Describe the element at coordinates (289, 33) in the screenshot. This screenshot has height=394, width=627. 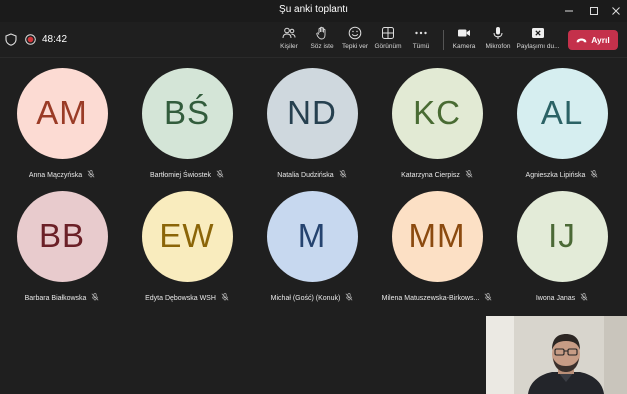
I see `people-icon` at that location.